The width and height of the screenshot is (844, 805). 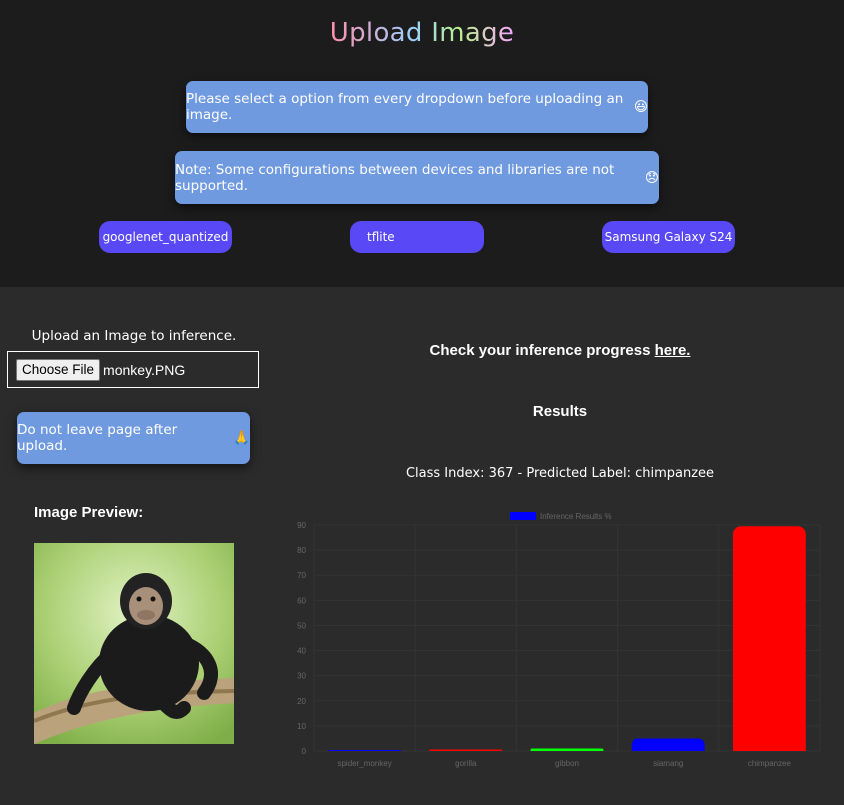 What do you see at coordinates (241, 438) in the screenshot?
I see `praying-hands-emoji-icon: 🙏` at bounding box center [241, 438].